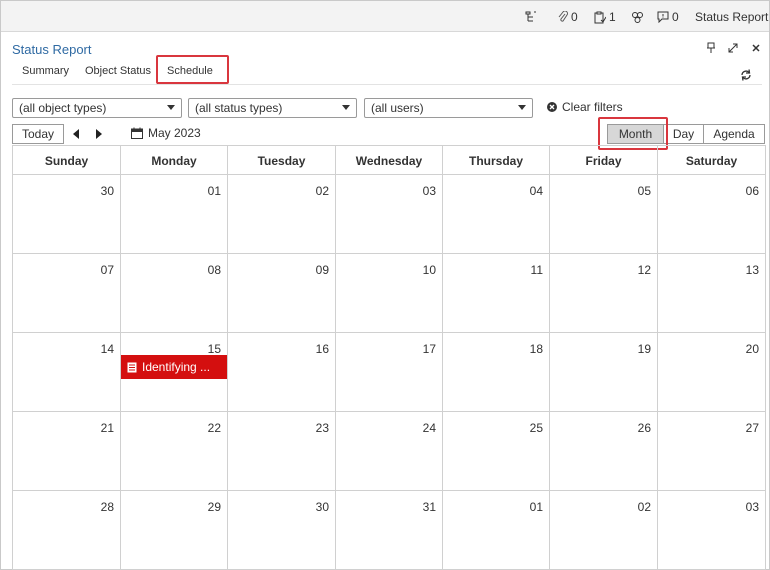 This screenshot has width=770, height=570. What do you see at coordinates (166, 133) in the screenshot?
I see `month-picker: May 2023` at bounding box center [166, 133].